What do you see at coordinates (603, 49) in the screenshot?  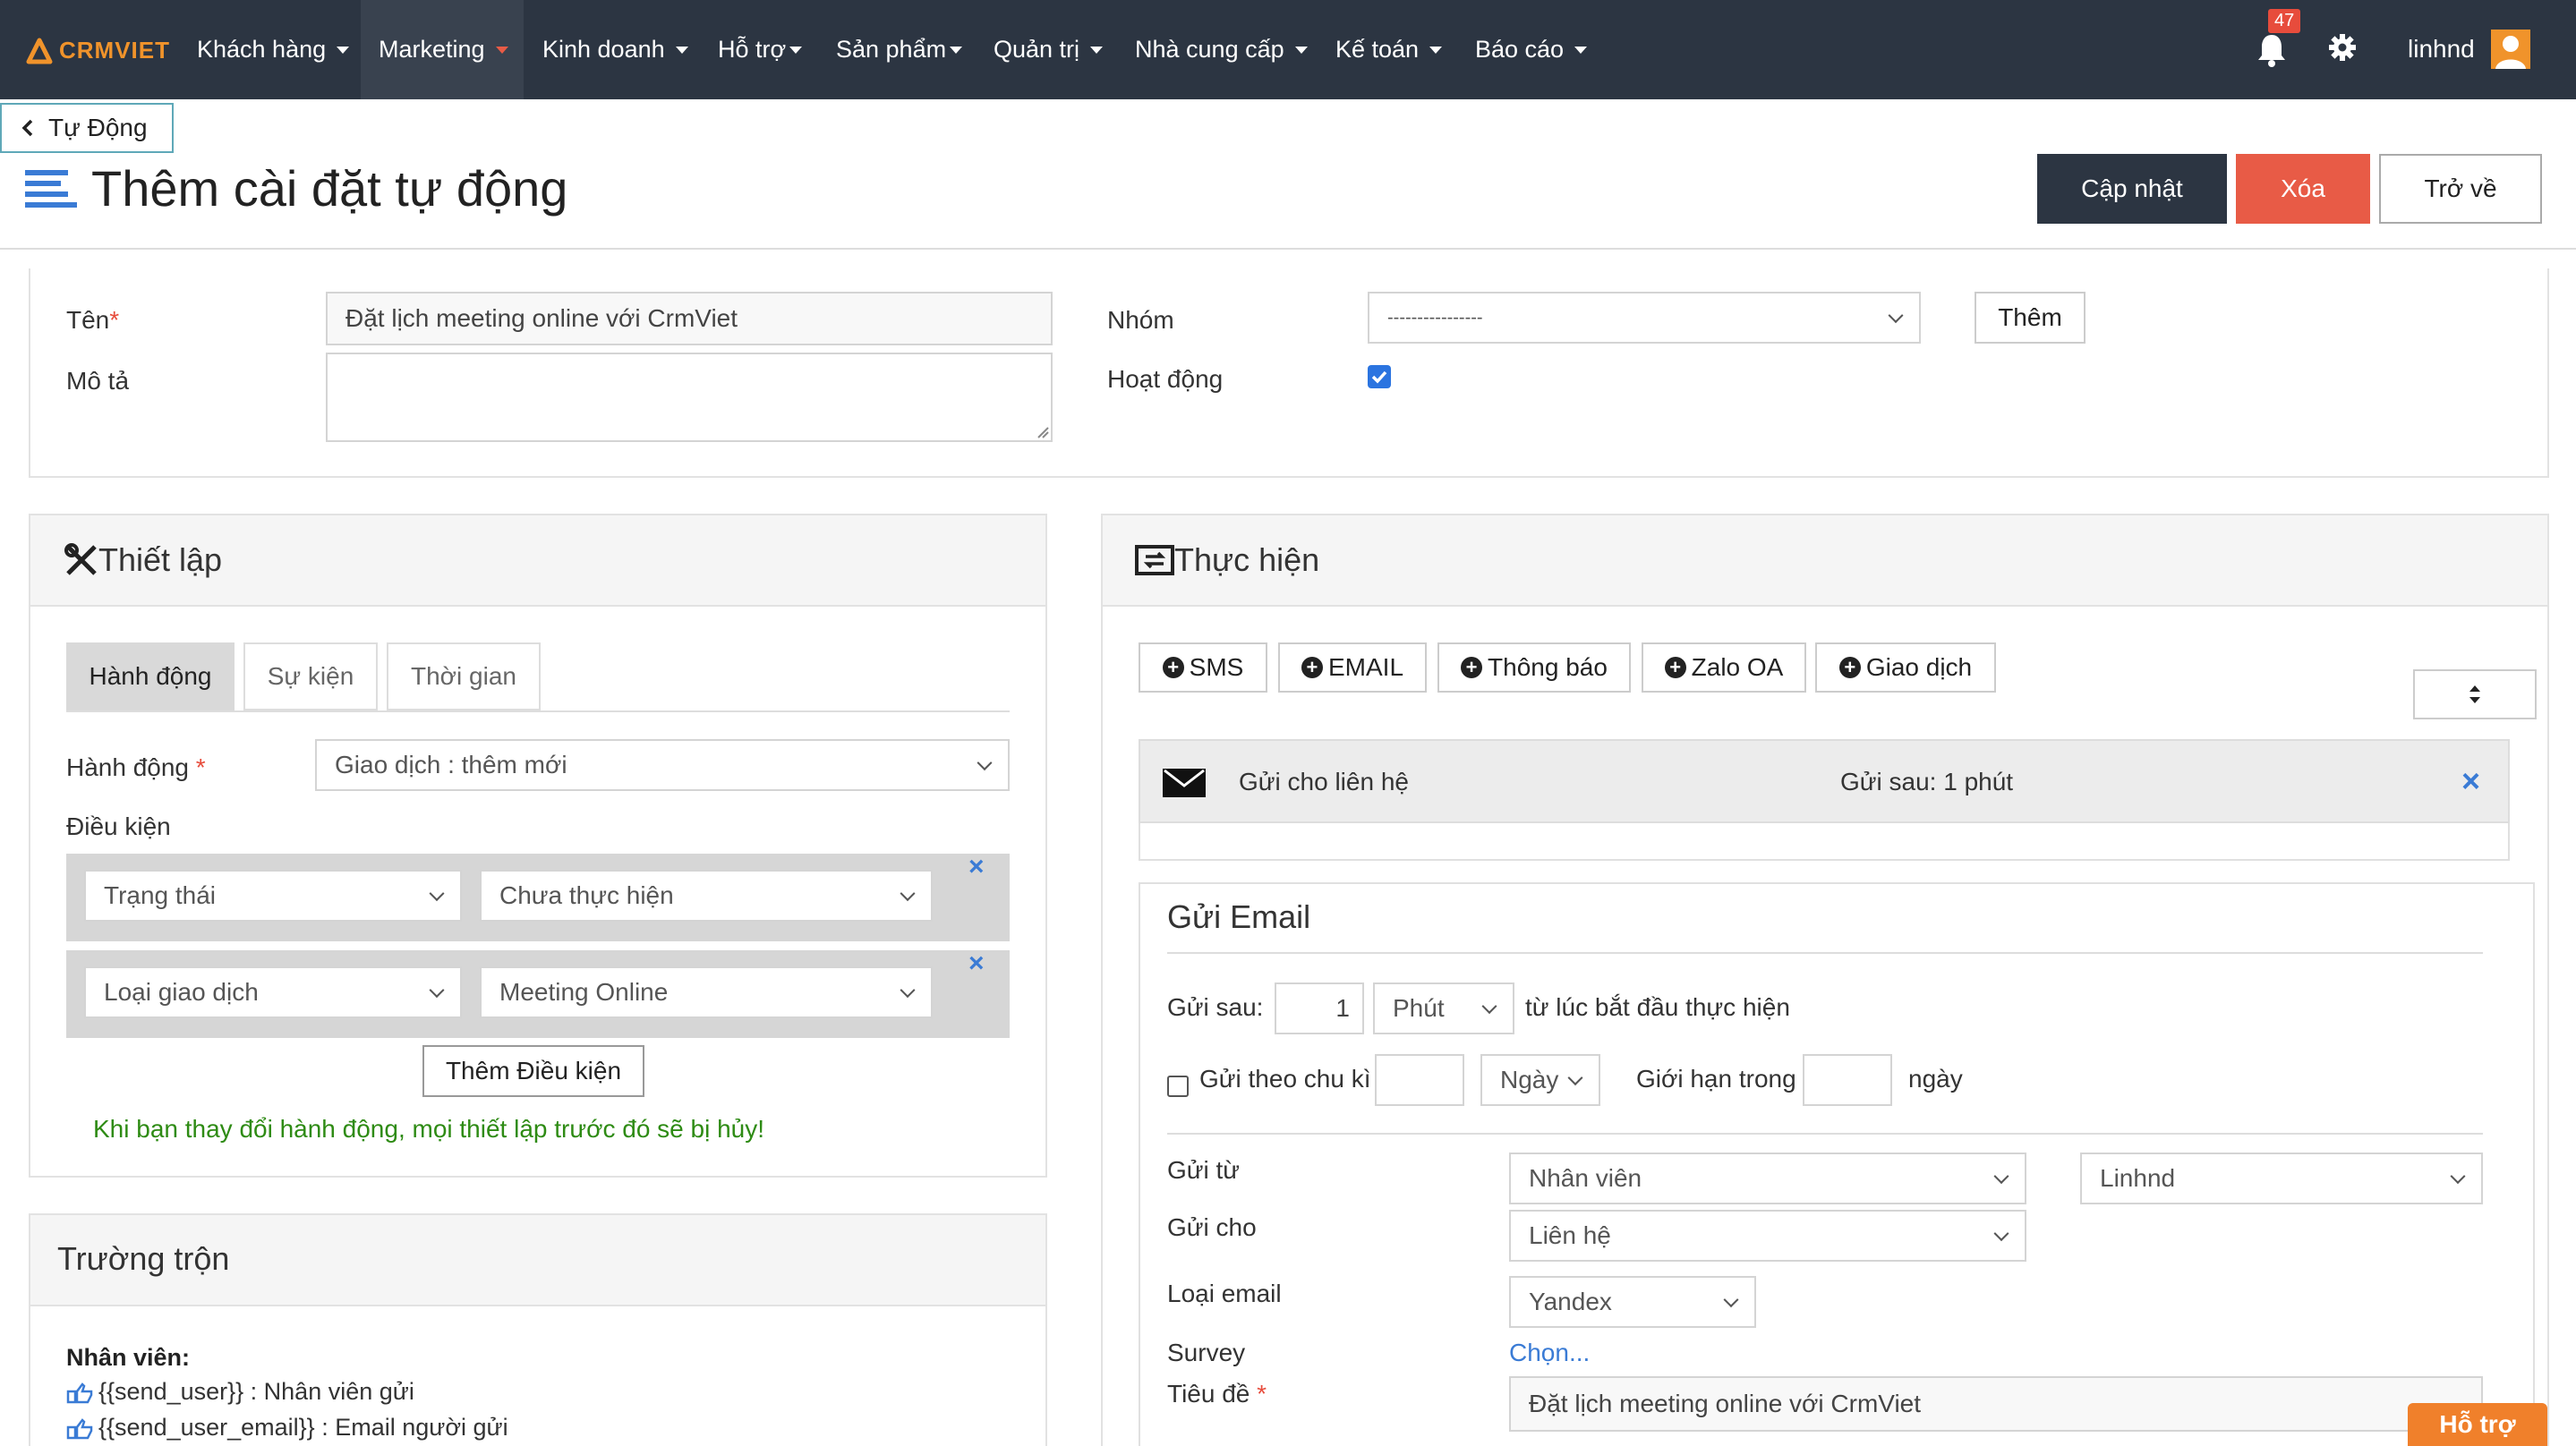 I see `nav-label: Kinh doanh` at bounding box center [603, 49].